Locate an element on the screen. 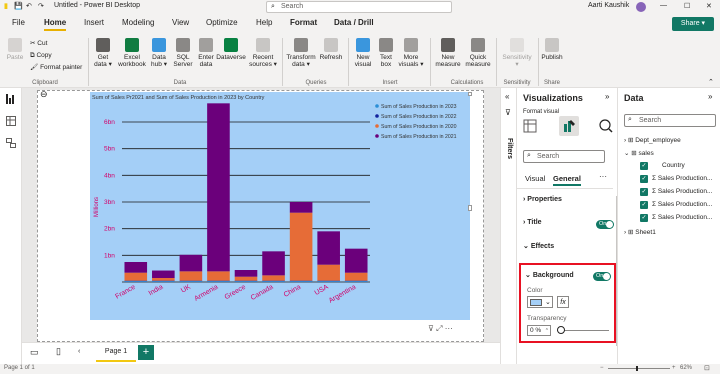 Image resolution: width=720 pixels, height=374 pixels. new-measure-button: New measure is located at coordinates (448, 53).